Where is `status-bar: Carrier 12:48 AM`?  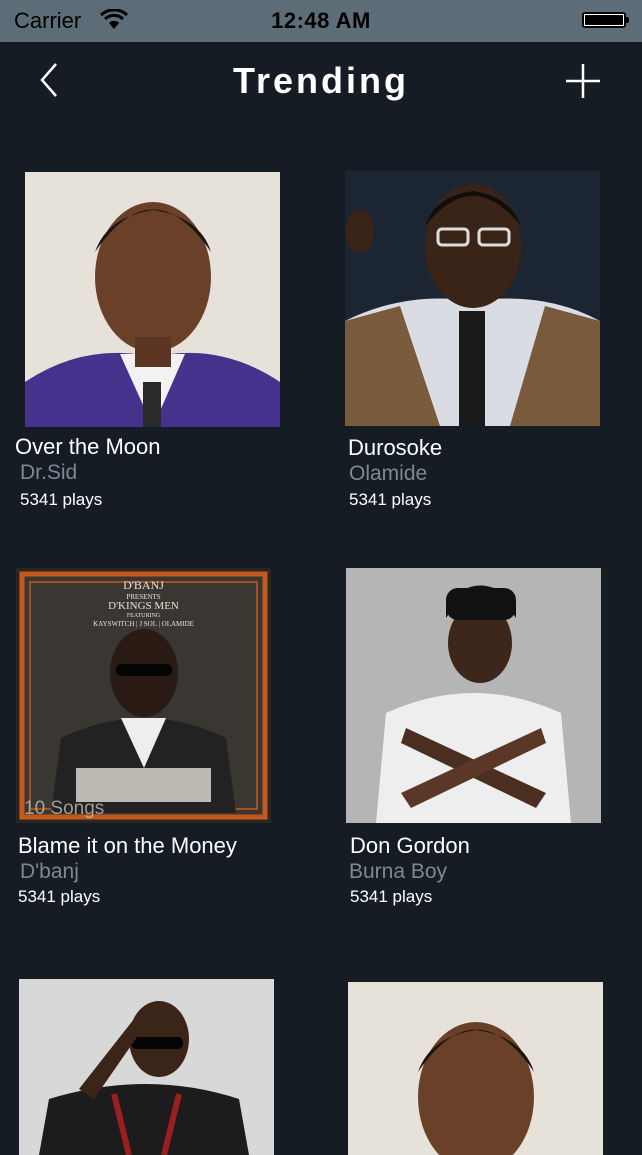
status-bar: Carrier 12:48 AM is located at coordinates (321, 21).